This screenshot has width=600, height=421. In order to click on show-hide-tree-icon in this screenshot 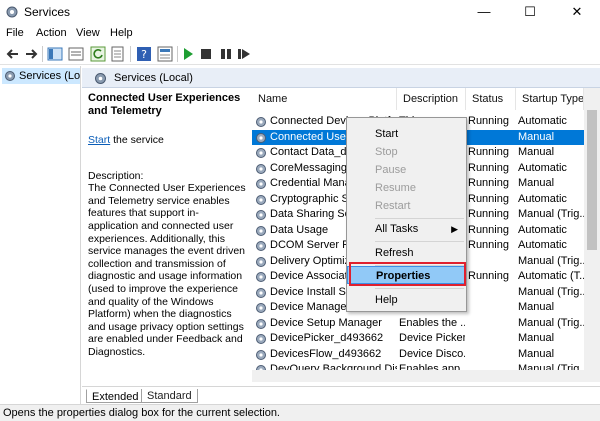, I will do `click(55, 54)`.